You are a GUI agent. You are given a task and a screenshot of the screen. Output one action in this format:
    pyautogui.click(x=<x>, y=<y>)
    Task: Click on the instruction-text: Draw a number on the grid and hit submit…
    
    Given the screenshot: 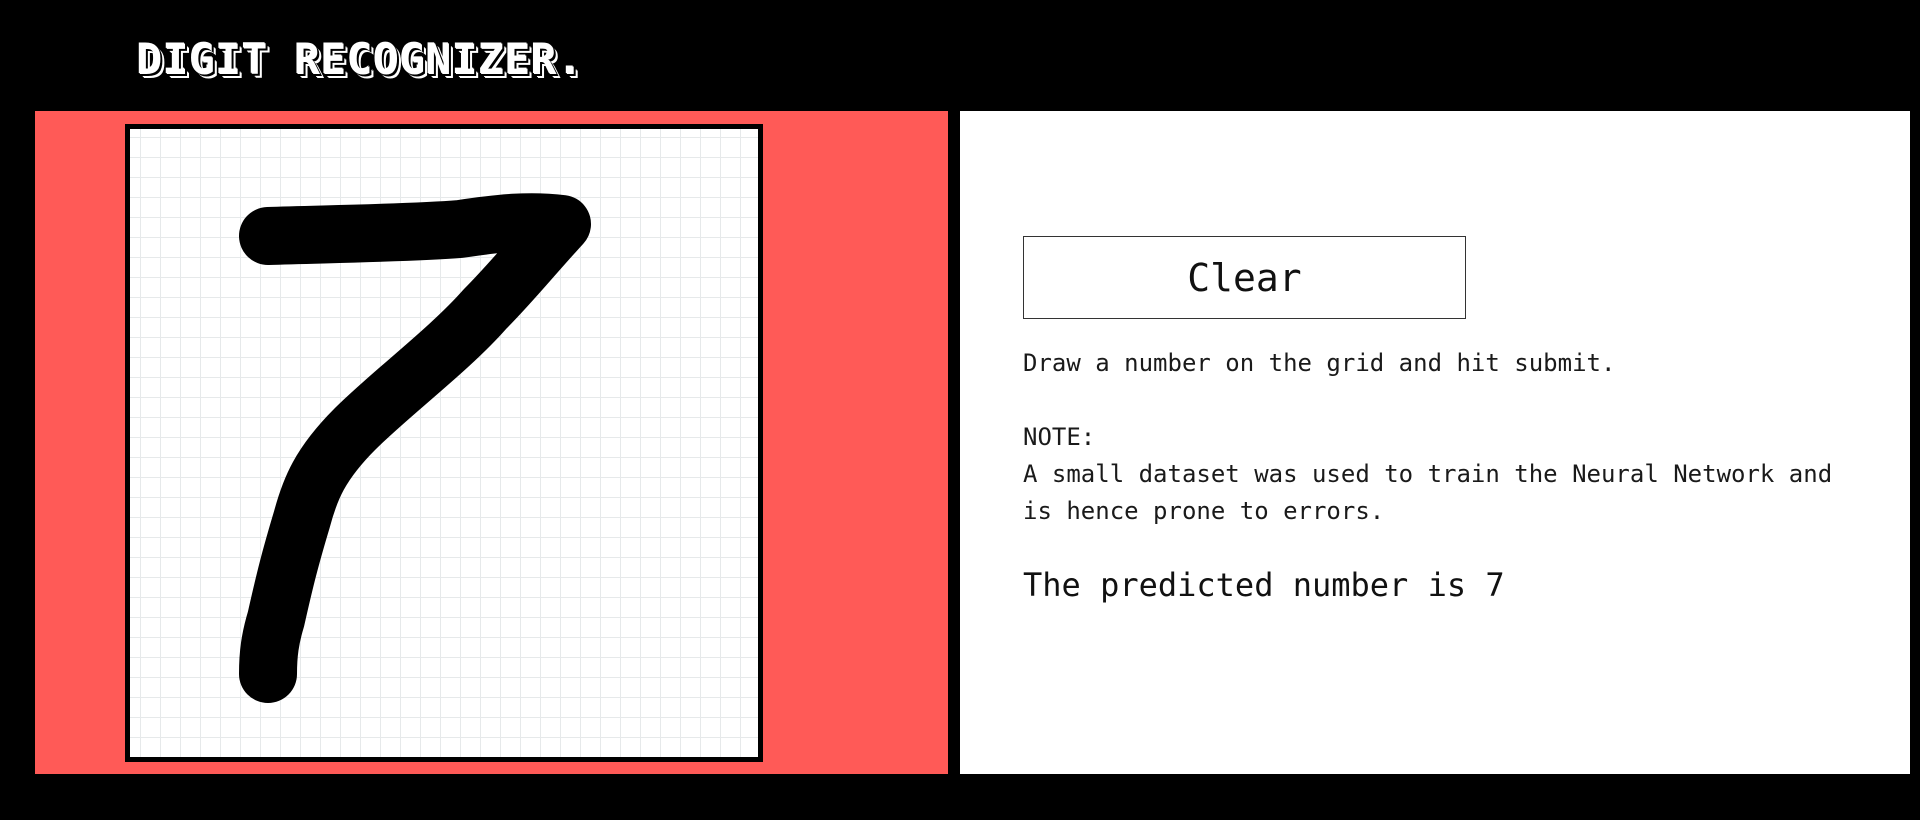 What is the action you would take?
    pyautogui.click(x=1319, y=363)
    